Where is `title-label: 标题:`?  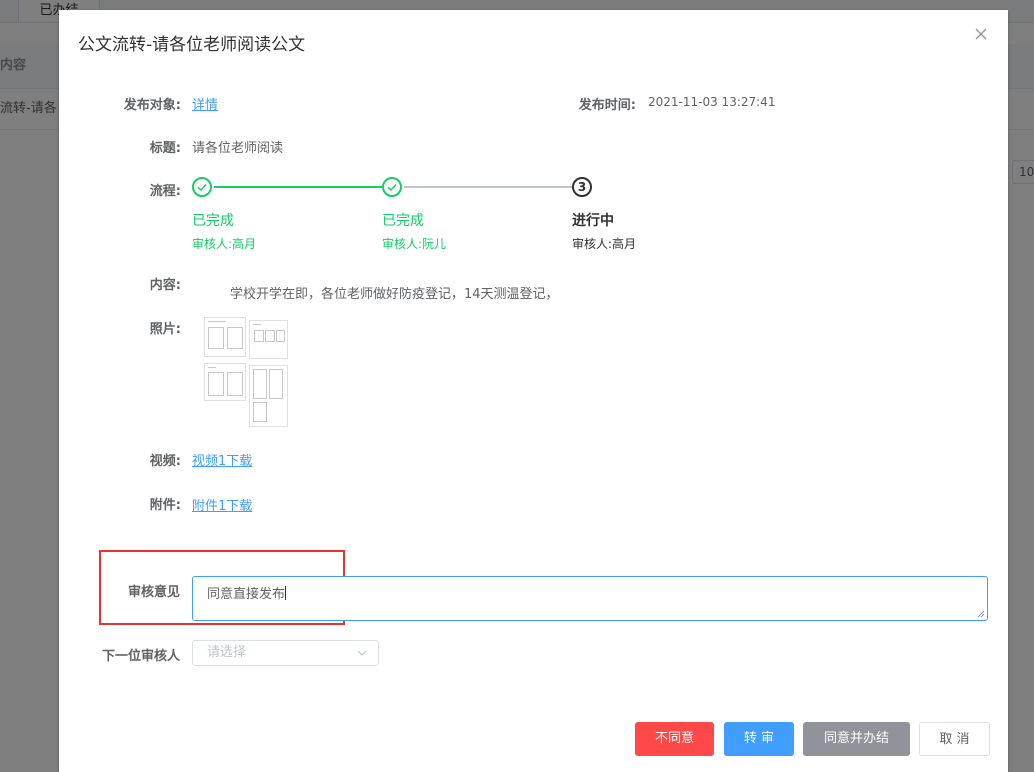
title-label: 标题: is located at coordinates (165, 148).